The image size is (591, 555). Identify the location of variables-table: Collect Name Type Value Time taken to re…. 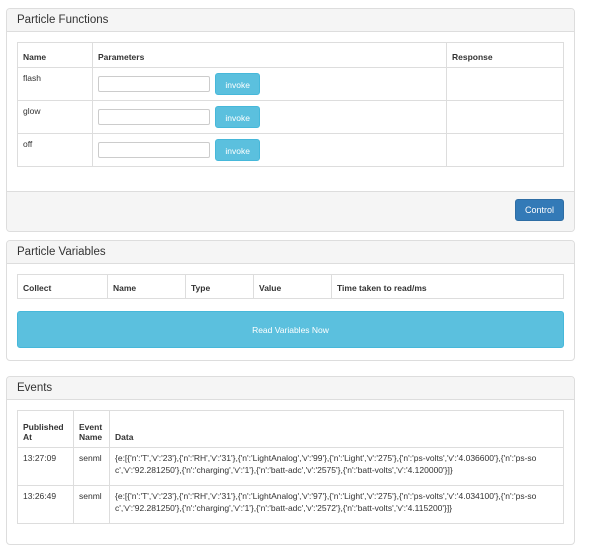
(290, 286).